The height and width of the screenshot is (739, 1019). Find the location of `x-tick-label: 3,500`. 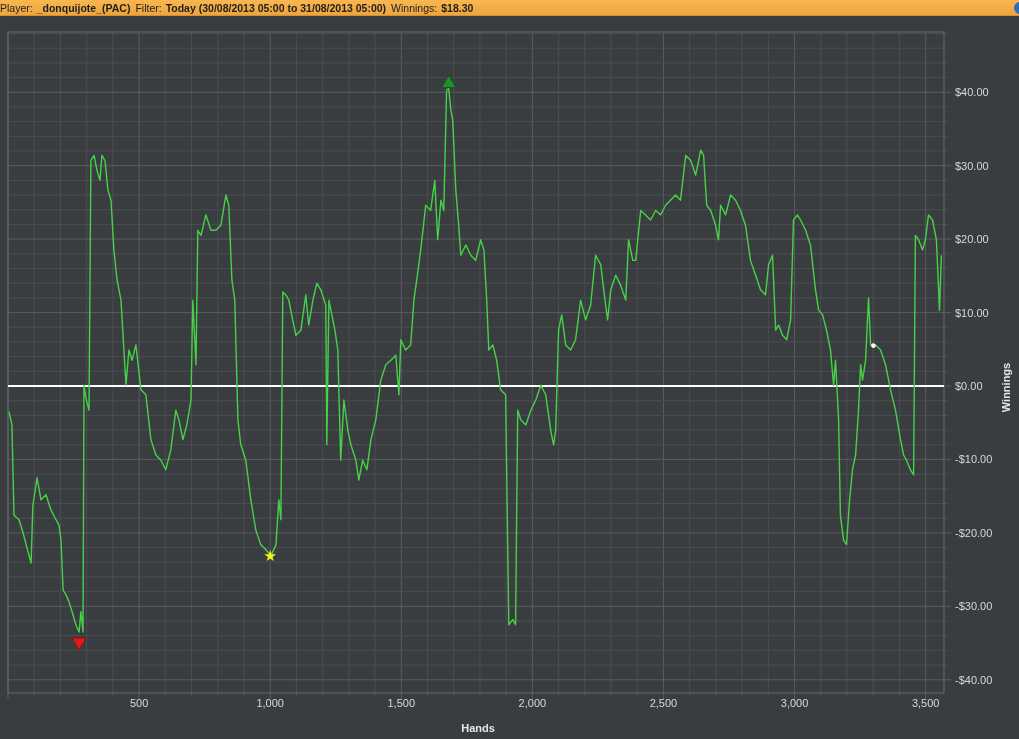

x-tick-label: 3,500 is located at coordinates (925, 703).